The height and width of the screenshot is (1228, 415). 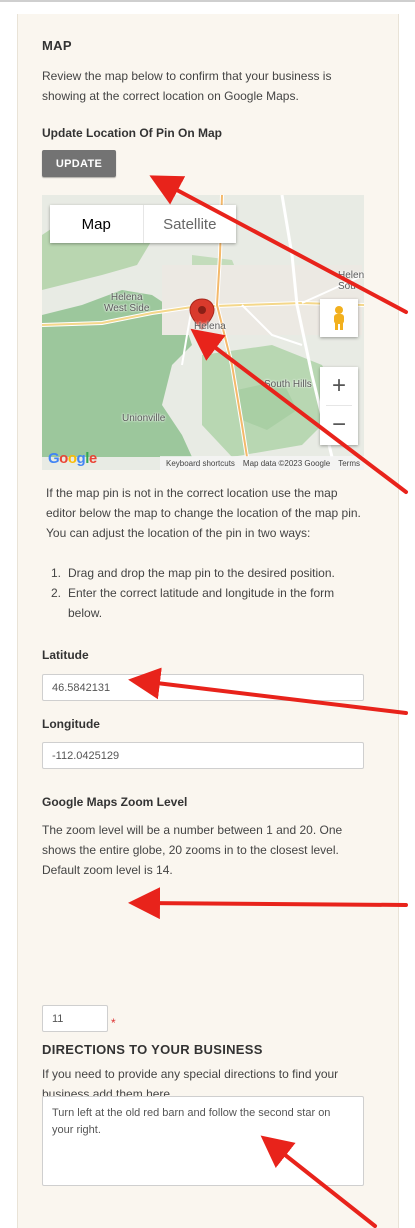 I want to click on label-helena-west-side: Helena West Side, so click(x=127, y=303).